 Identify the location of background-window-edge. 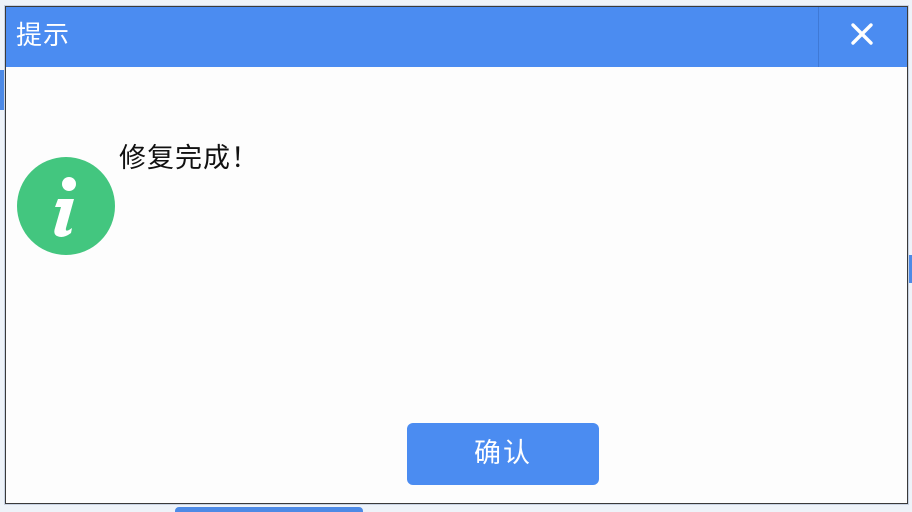
(2, 90).